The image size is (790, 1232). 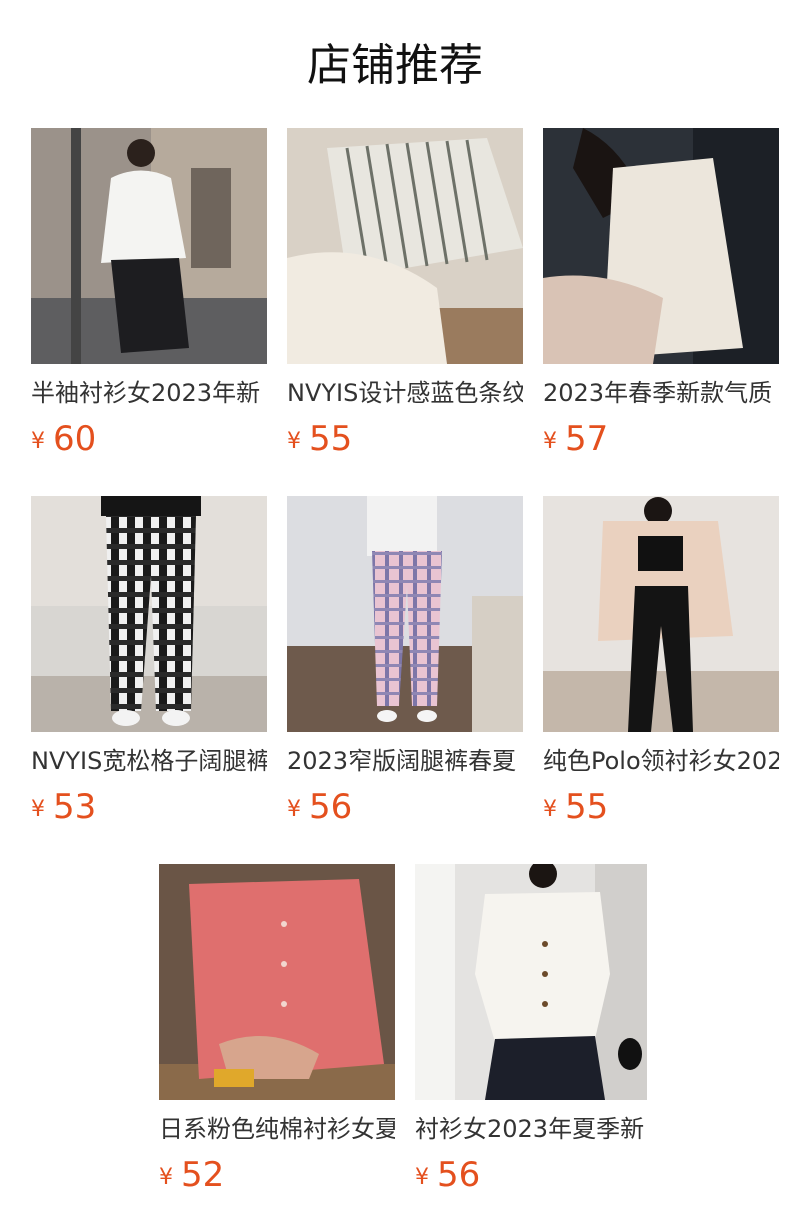 I want to click on product-name: 衬衫女2023年夏季新, so click(x=533, y=1129).